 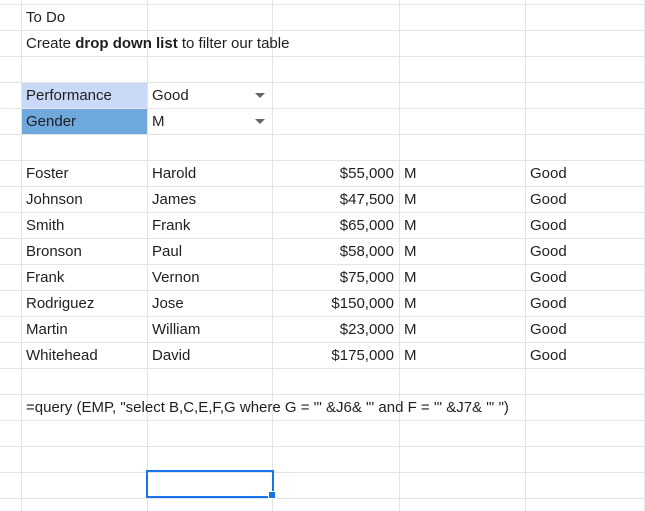 What do you see at coordinates (335, 329) in the screenshot?
I see `salary-cell: $23,000` at bounding box center [335, 329].